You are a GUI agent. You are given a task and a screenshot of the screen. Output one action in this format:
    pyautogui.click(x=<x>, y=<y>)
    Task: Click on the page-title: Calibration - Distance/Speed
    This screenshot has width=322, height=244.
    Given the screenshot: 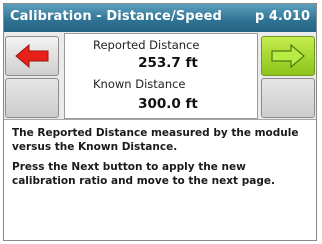 What is the action you would take?
    pyautogui.click(x=116, y=16)
    